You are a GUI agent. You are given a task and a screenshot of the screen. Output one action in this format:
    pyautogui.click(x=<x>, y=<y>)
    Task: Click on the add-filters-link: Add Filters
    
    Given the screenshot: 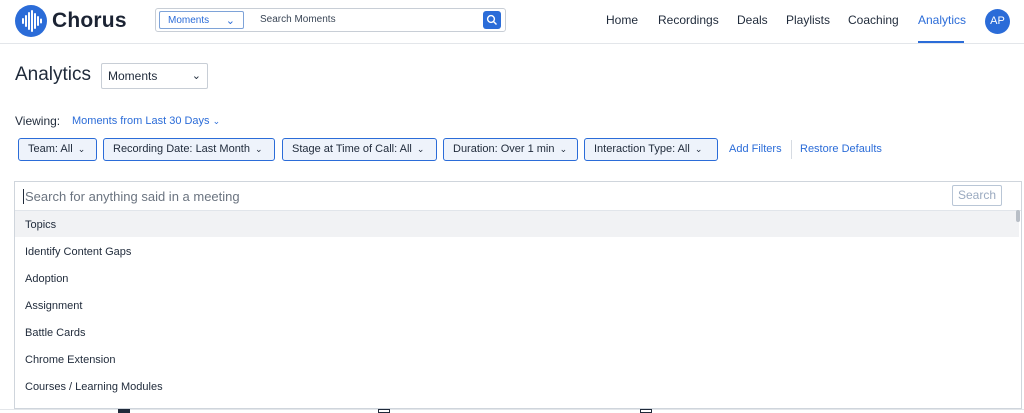 What is the action you would take?
    pyautogui.click(x=755, y=149)
    